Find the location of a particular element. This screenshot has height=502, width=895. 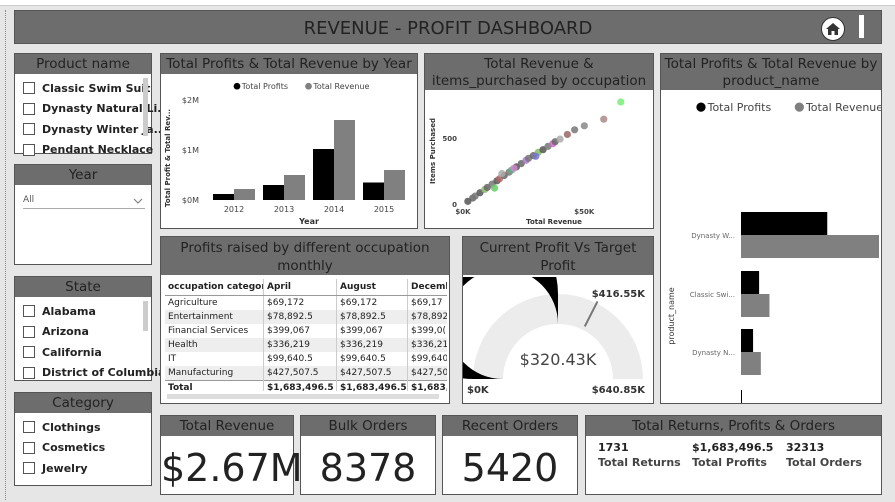

state-option-label: California is located at coordinates (72, 352).